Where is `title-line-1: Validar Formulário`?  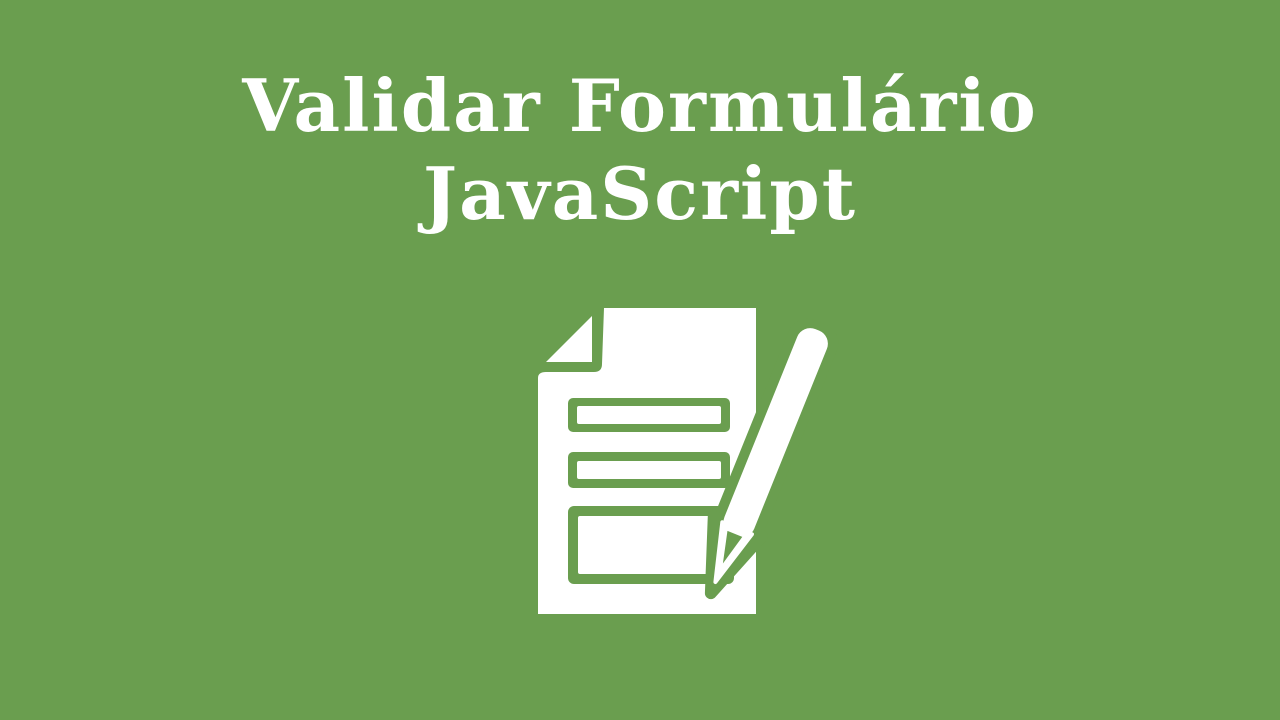
title-line-1: Validar Formulário is located at coordinates (640, 105).